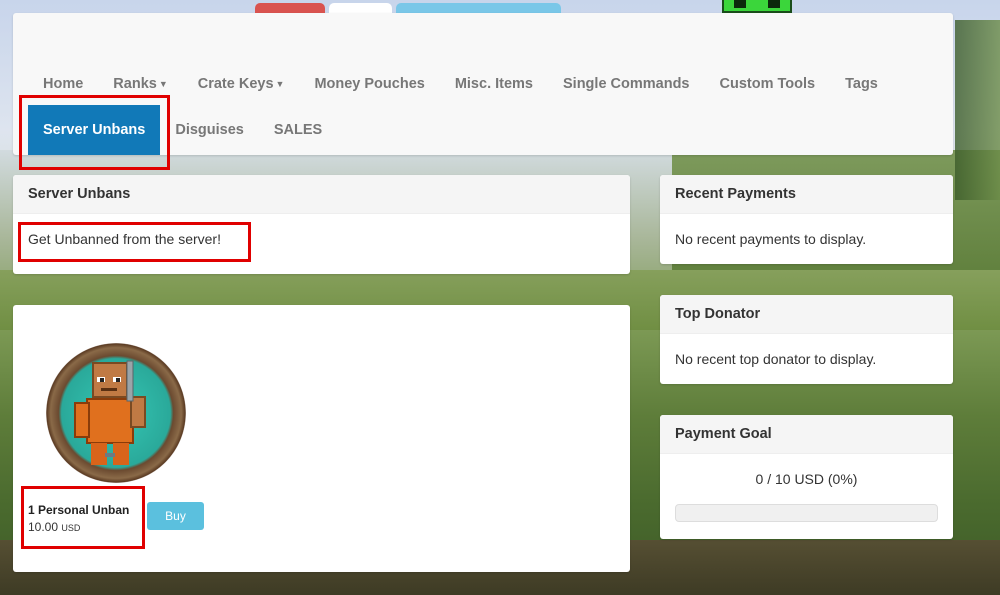  What do you see at coordinates (806, 194) in the screenshot?
I see `recent-payments-title: Recent Payments` at bounding box center [806, 194].